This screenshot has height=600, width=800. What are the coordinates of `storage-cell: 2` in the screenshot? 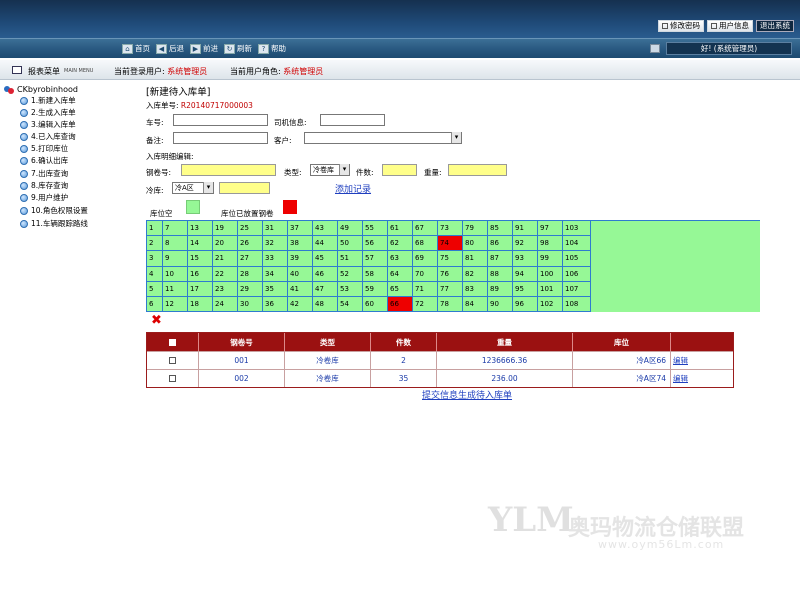 It's located at (155, 244).